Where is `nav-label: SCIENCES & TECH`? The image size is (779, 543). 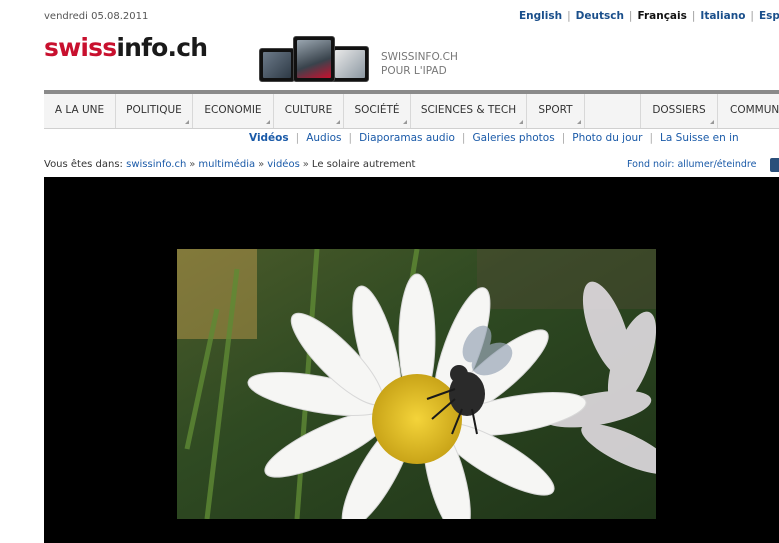 nav-label: SCIENCES & TECH is located at coordinates (468, 110).